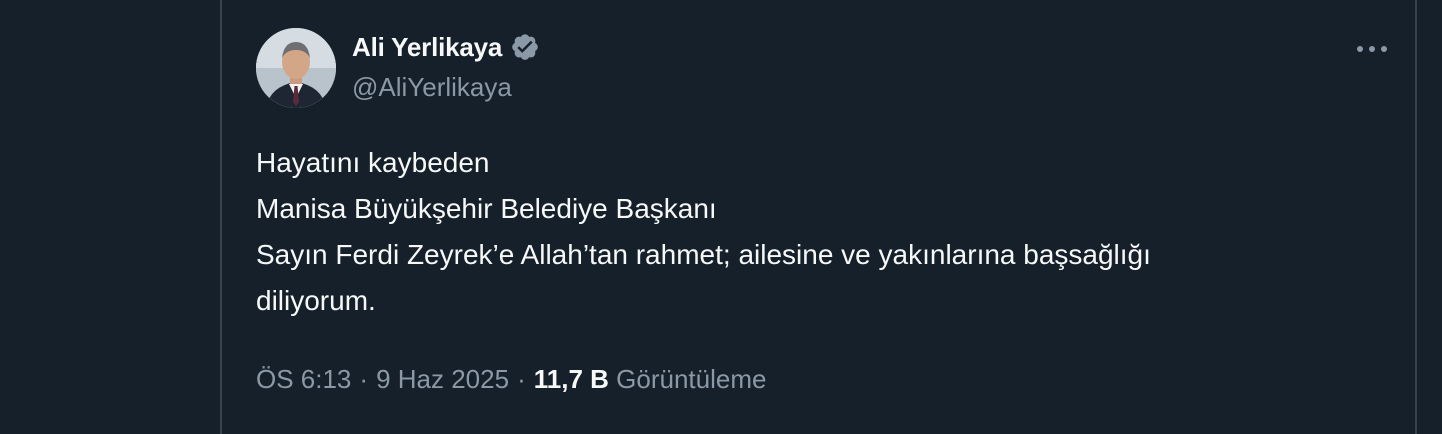 The width and height of the screenshot is (1442, 434). Describe the element at coordinates (427, 47) in the screenshot. I see `display-name: Ali Yerlikaya` at that location.